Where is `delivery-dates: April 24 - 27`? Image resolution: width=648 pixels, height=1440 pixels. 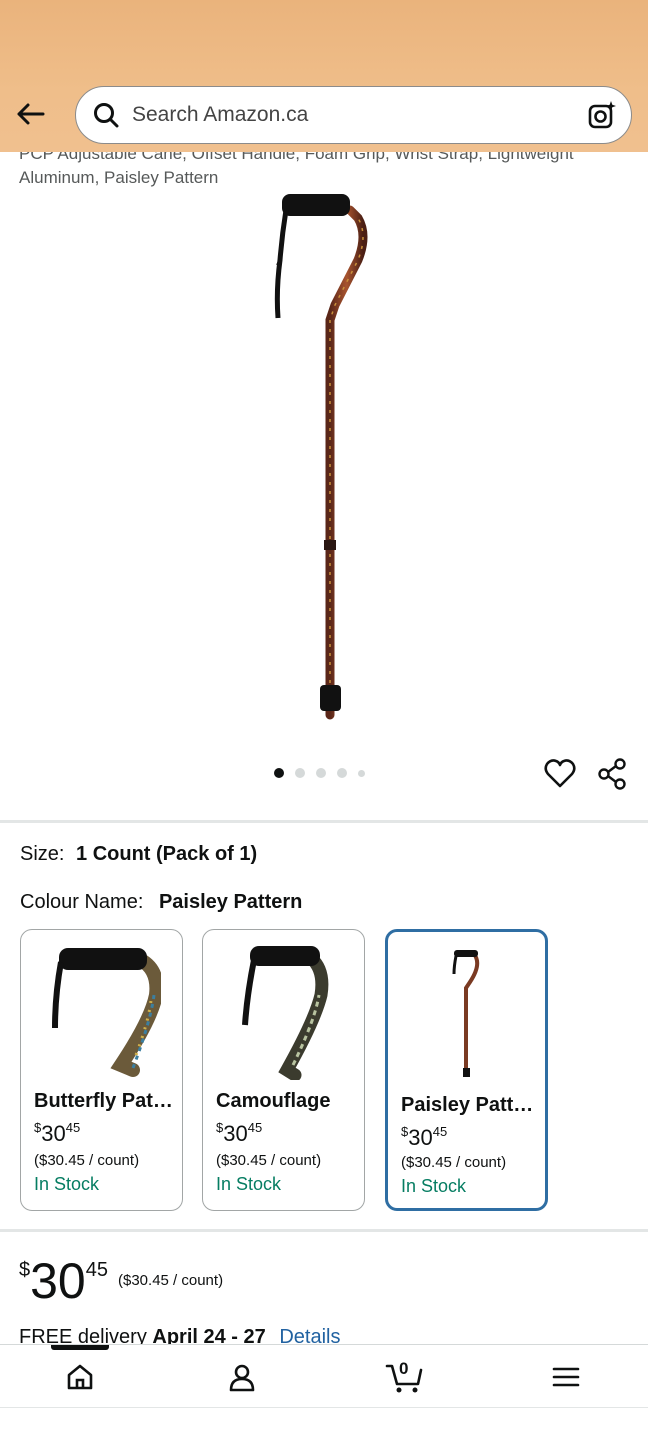
delivery-dates: April 24 - 27 is located at coordinates (209, 1335).